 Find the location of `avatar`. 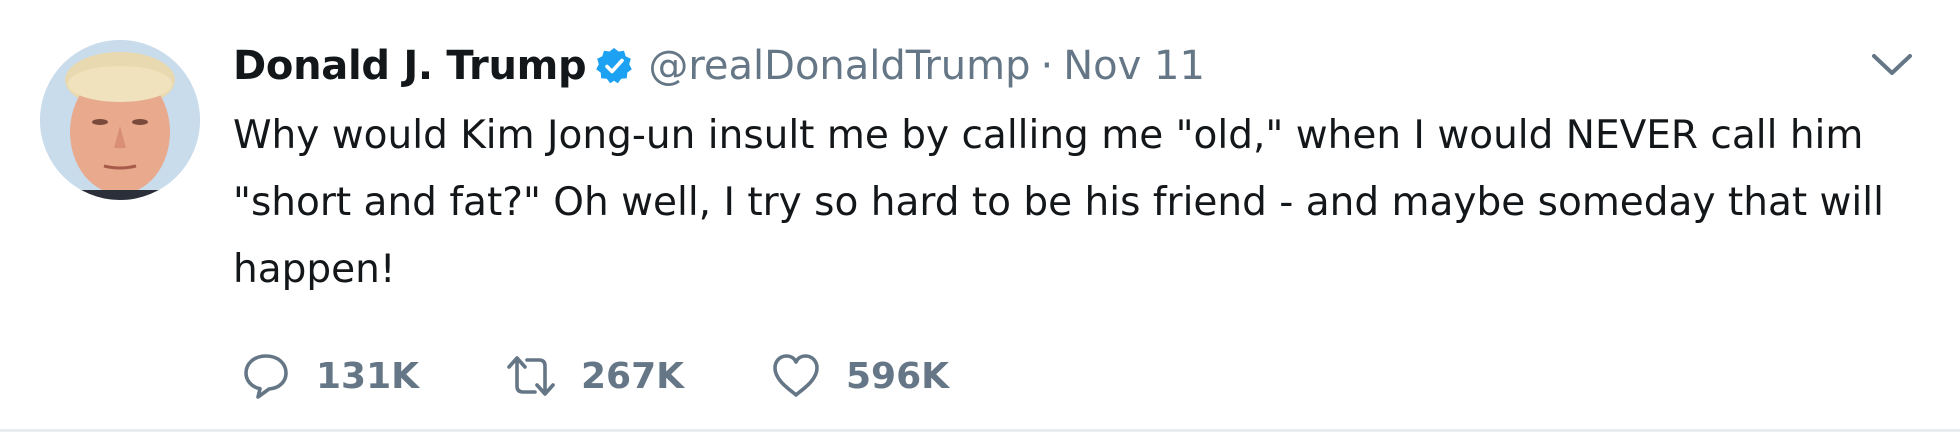

avatar is located at coordinates (120, 120).